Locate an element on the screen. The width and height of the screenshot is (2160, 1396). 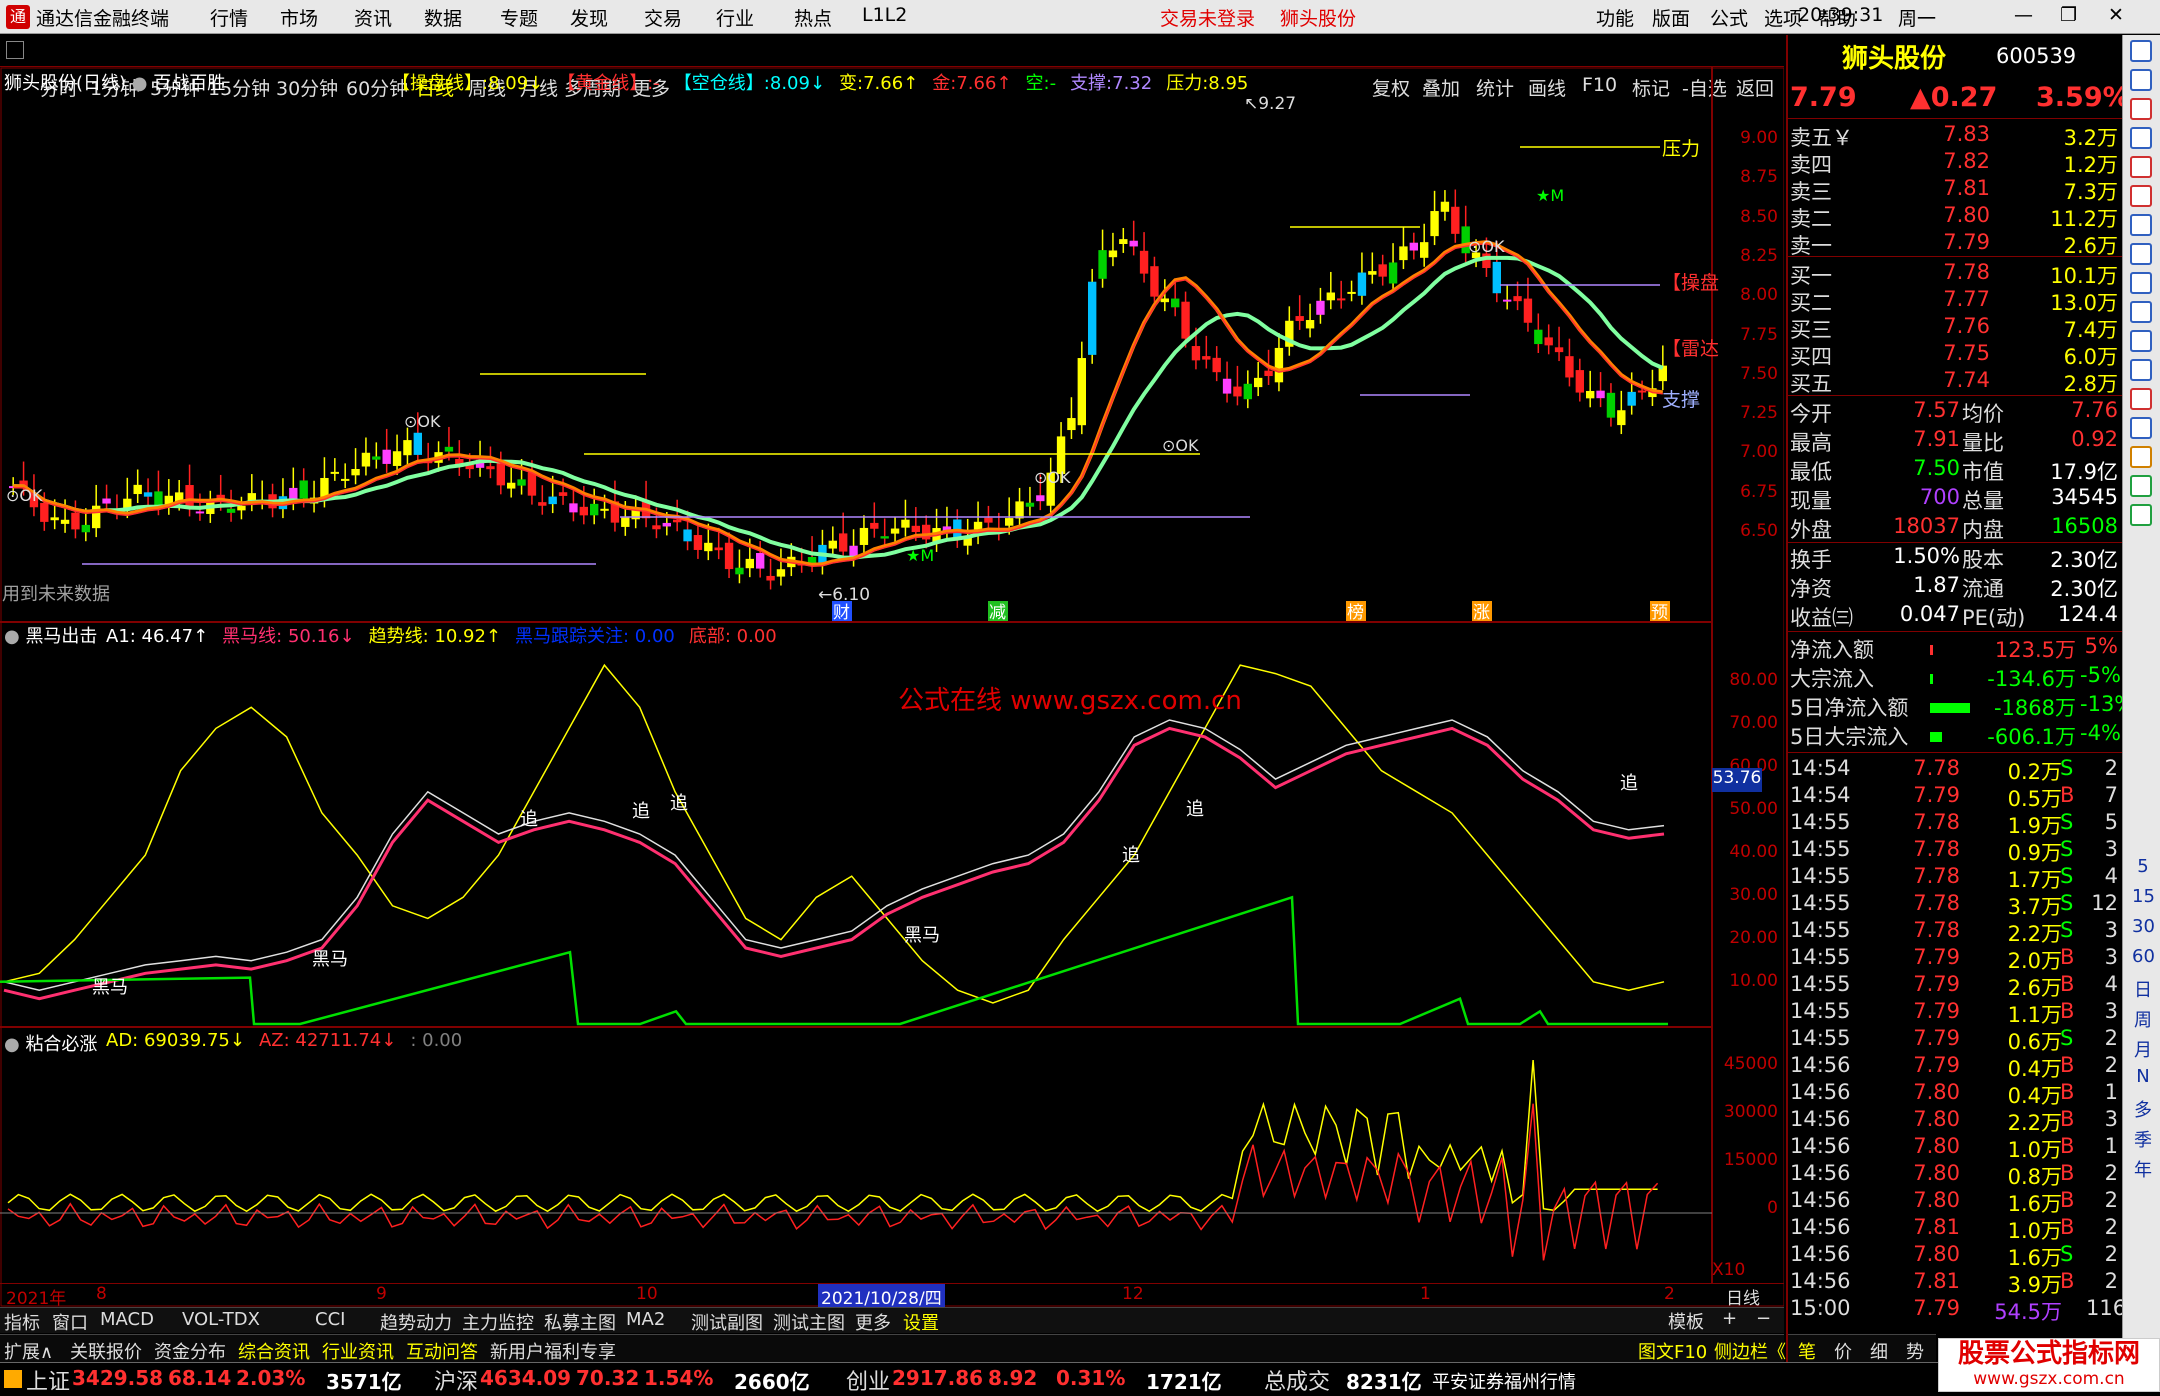
main-formula-name: 百战百胜 is located at coordinates (189, 83).